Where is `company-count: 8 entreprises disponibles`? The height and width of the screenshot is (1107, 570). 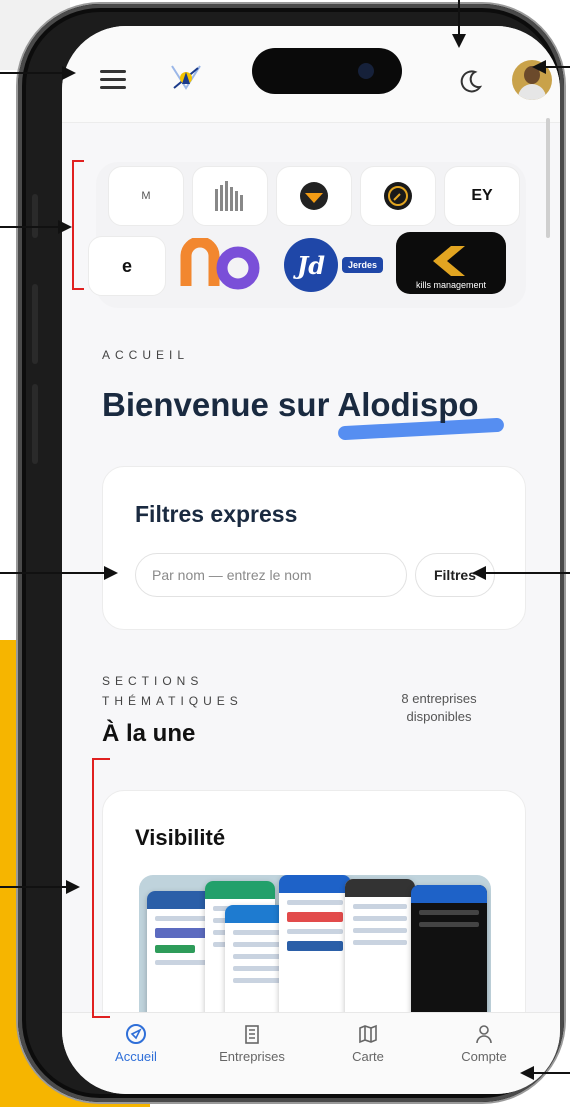 company-count: 8 entreprises disponibles is located at coordinates (439, 707).